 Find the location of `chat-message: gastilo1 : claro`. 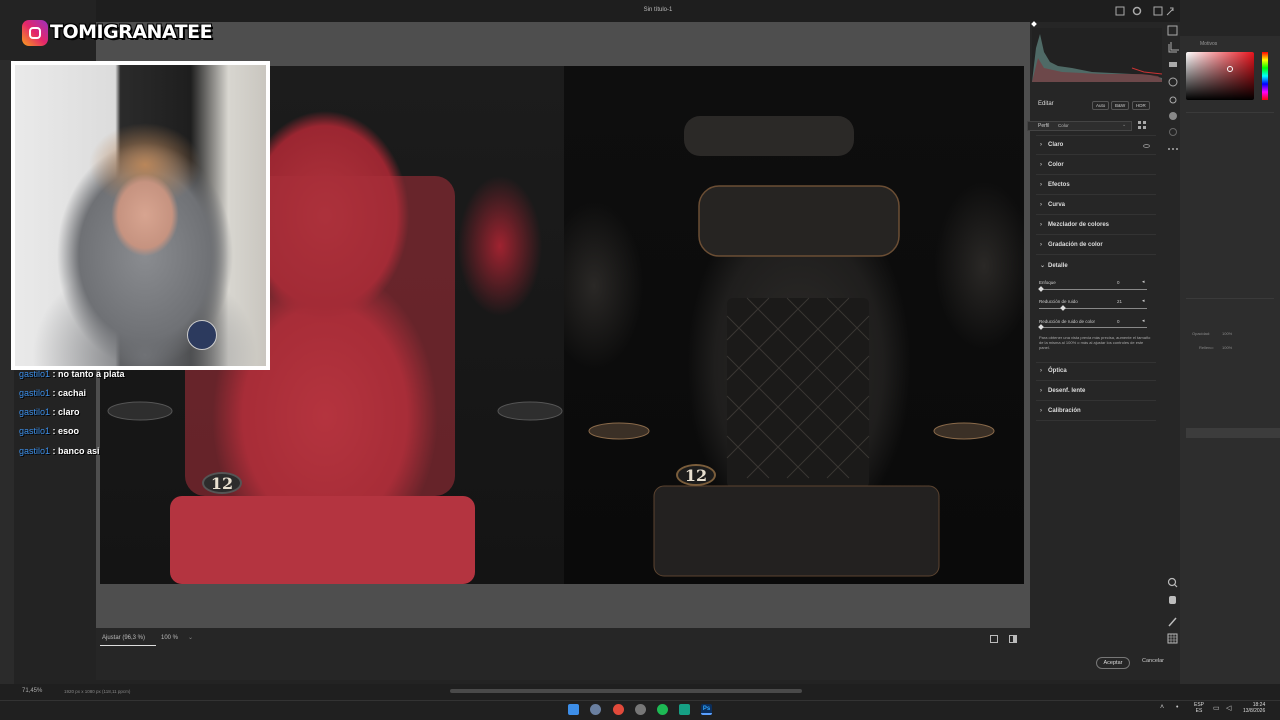

chat-message: gastilo1 : claro is located at coordinates (49, 412).